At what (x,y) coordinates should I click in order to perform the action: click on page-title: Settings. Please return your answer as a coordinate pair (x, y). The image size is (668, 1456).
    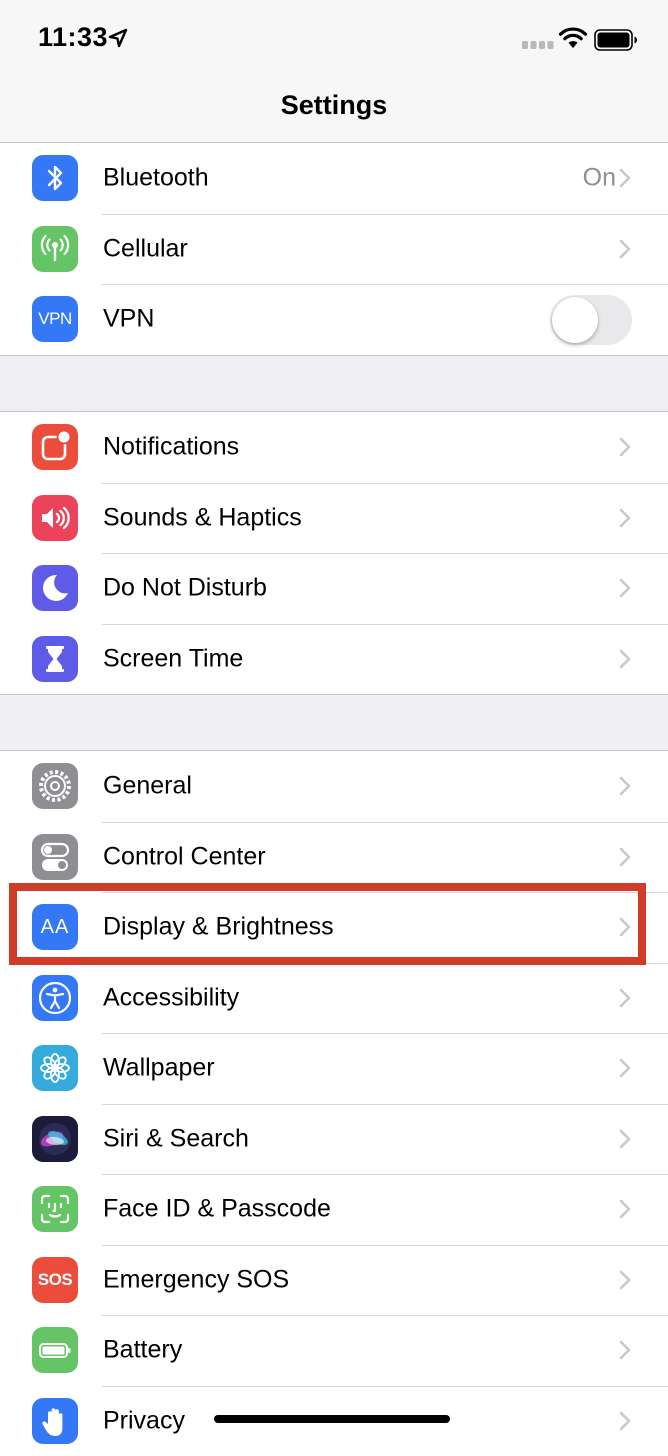
    Looking at the image, I should click on (334, 105).